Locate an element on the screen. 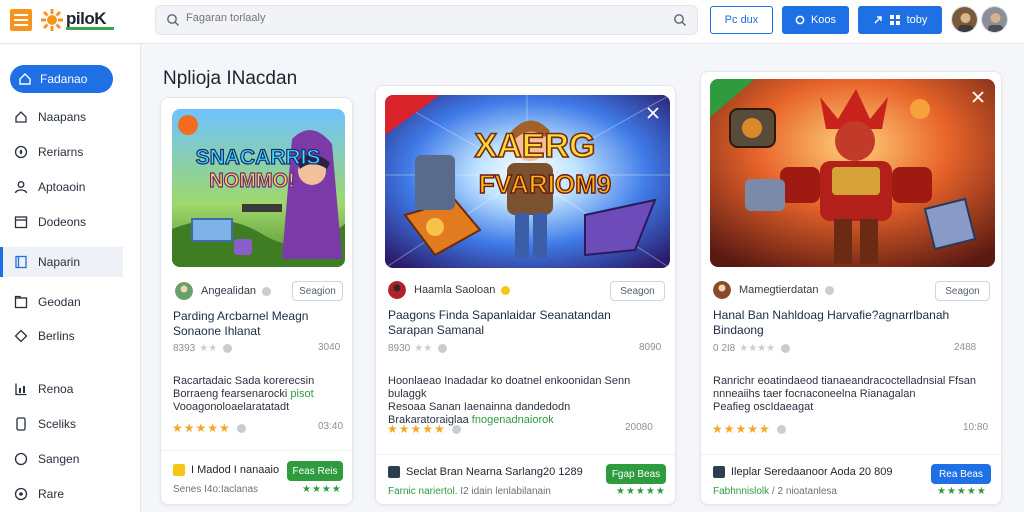 Image resolution: width=1024 pixels, height=512 pixels. diamond-icon is located at coordinates (21, 336).